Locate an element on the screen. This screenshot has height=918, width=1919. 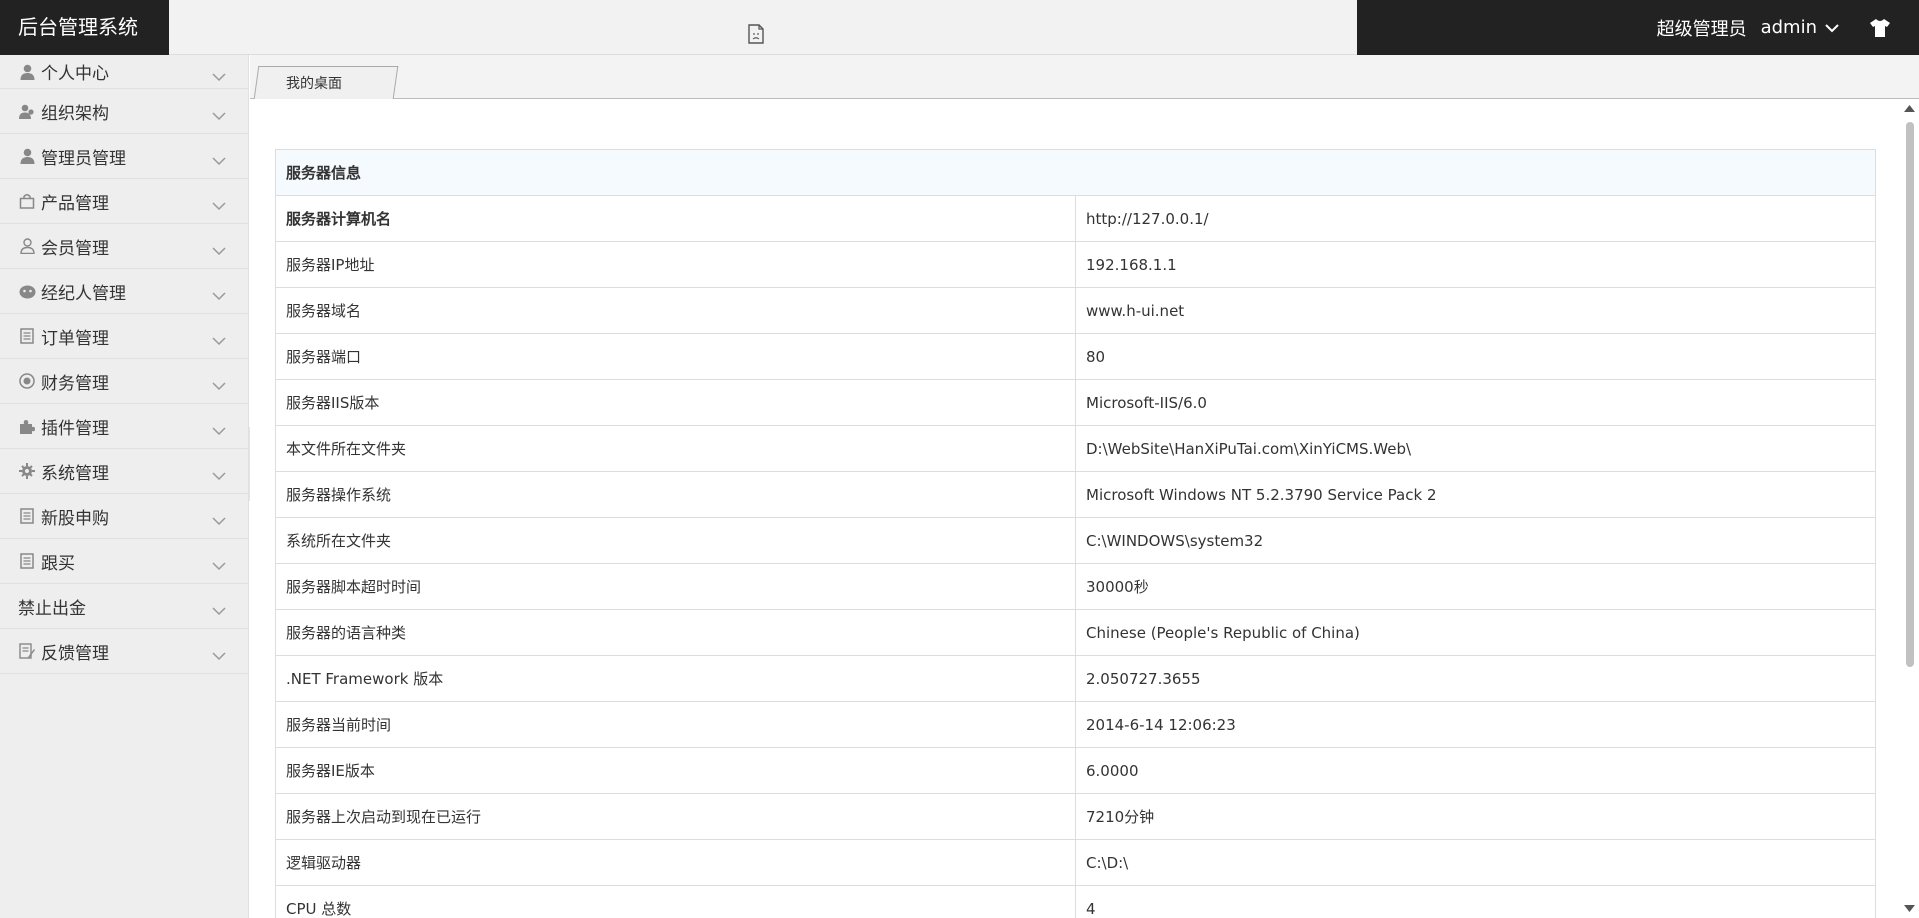
info-key: .NET Framework 版本 is located at coordinates (675, 678).